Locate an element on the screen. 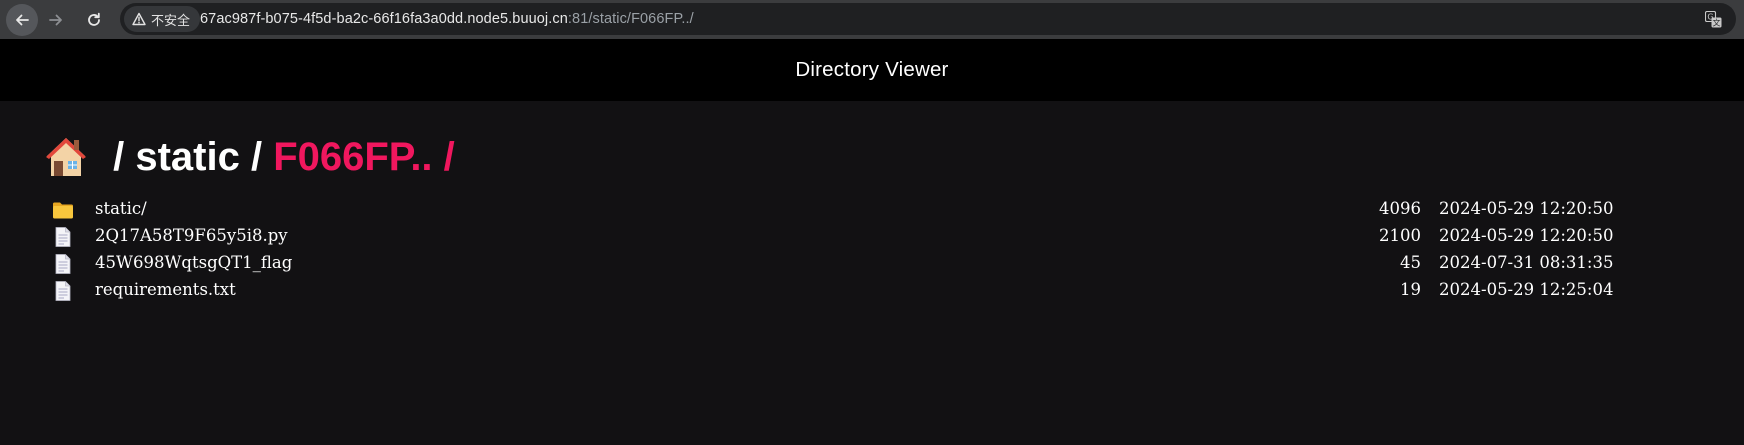 The width and height of the screenshot is (1744, 445). house-emoji-icon is located at coordinates (66, 157).